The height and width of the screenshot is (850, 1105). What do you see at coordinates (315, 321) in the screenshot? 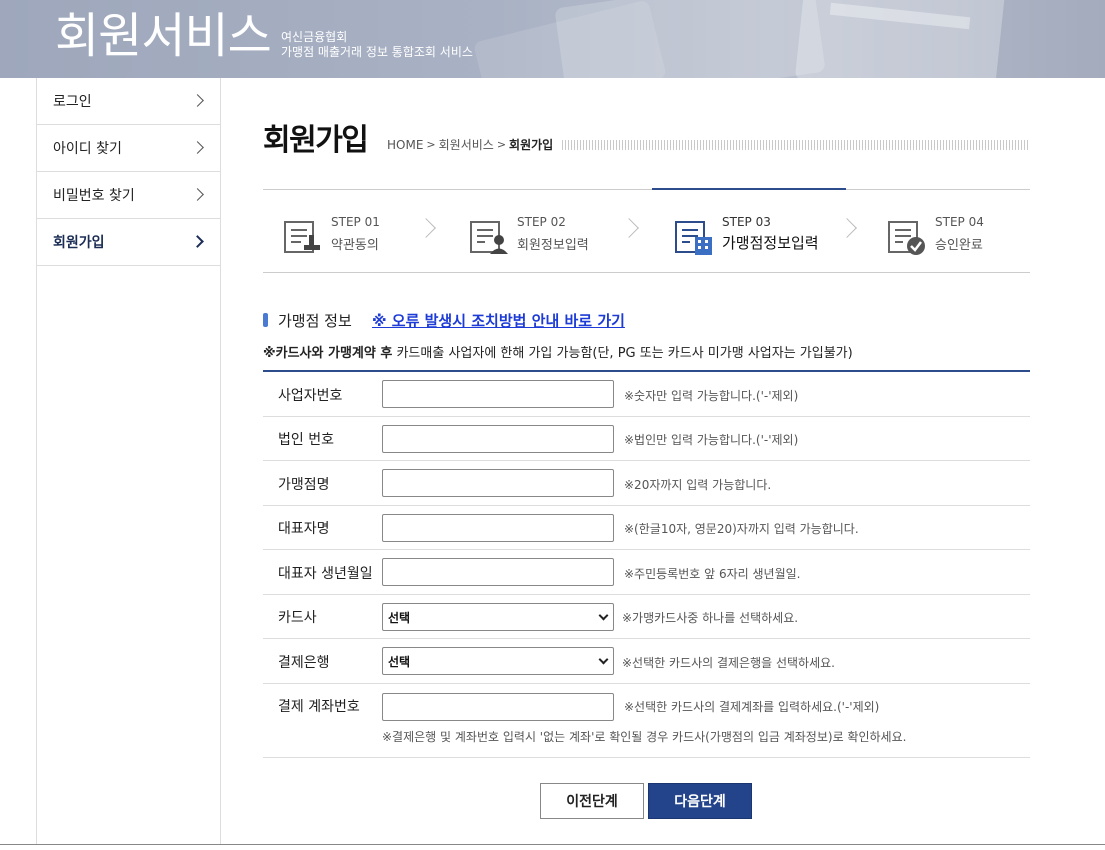
I see `section-title: 가맹점 정보` at bounding box center [315, 321].